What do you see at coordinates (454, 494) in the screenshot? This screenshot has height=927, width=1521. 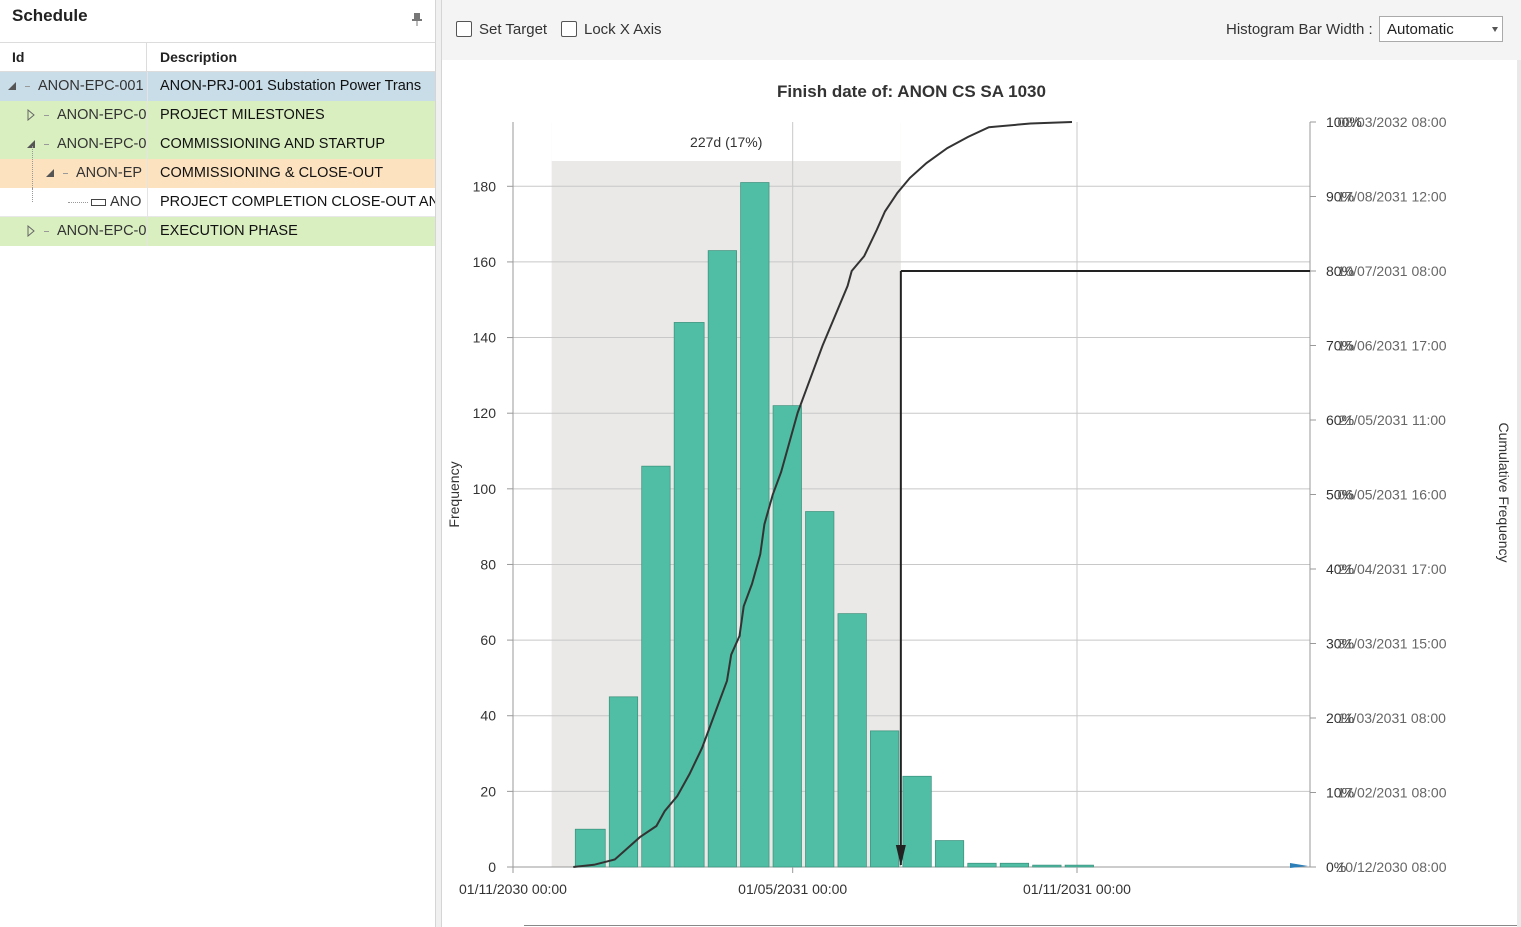 I see `y-axis-label: Frequency` at bounding box center [454, 494].